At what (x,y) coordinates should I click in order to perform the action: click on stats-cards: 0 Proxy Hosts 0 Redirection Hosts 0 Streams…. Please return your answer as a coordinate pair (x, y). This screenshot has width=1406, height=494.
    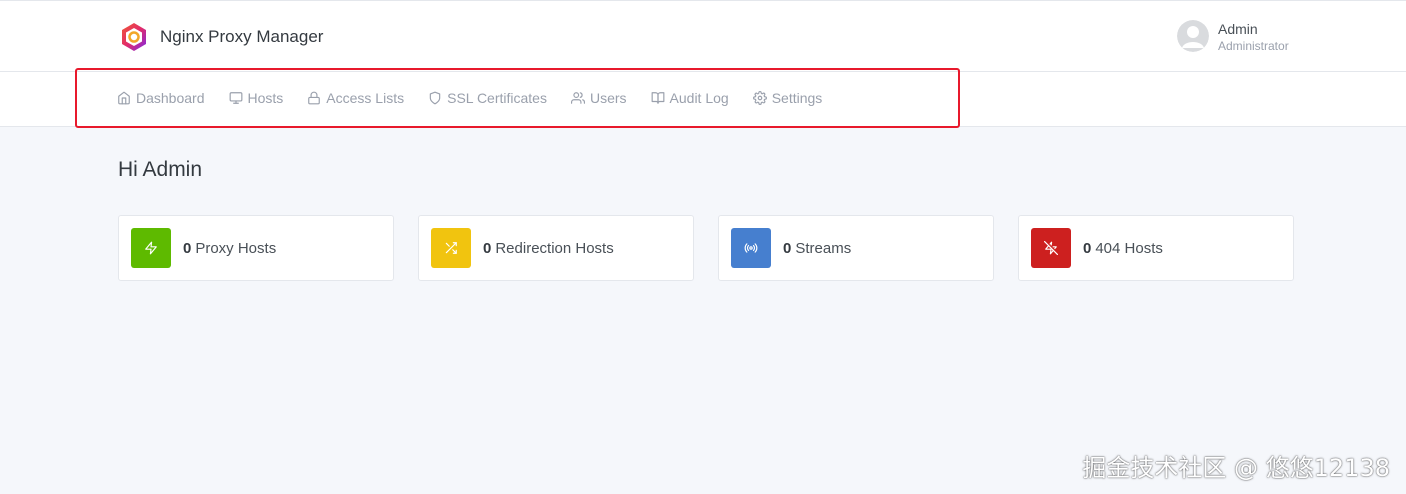
    Looking at the image, I should click on (706, 248).